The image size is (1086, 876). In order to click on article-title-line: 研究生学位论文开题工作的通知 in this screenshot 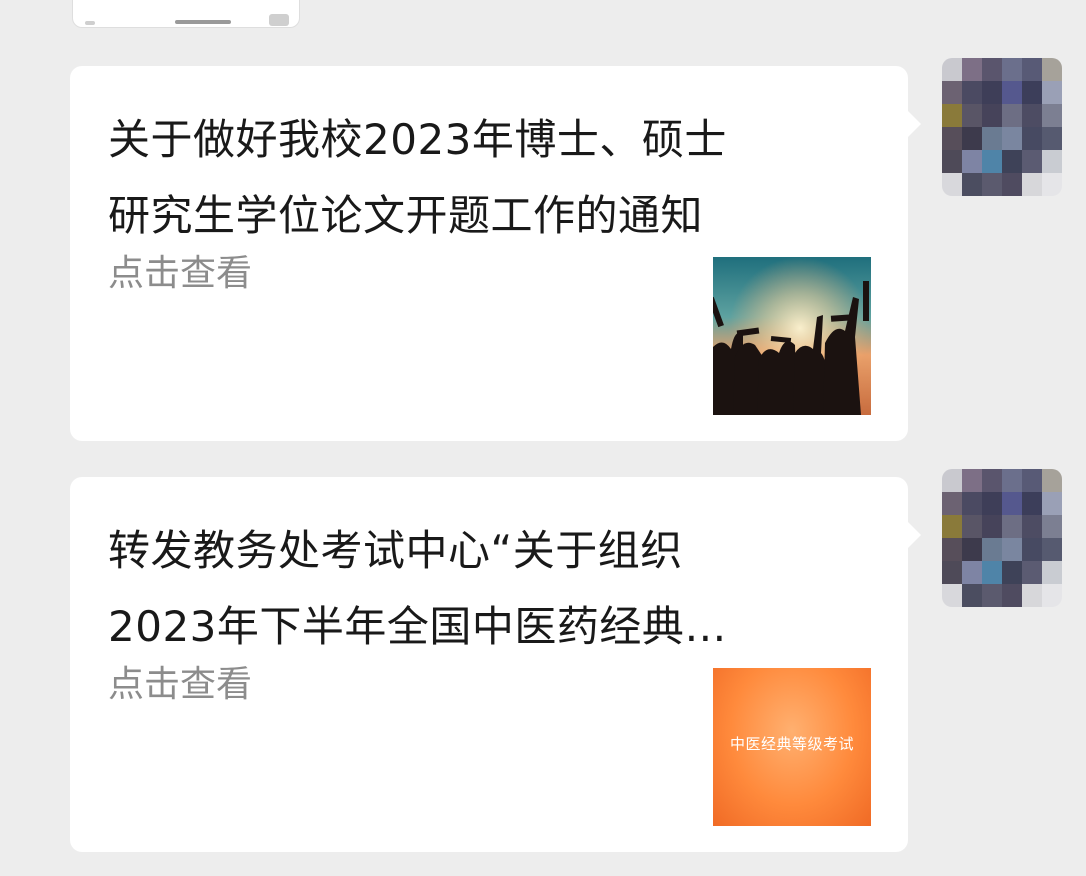, I will do `click(406, 215)`.